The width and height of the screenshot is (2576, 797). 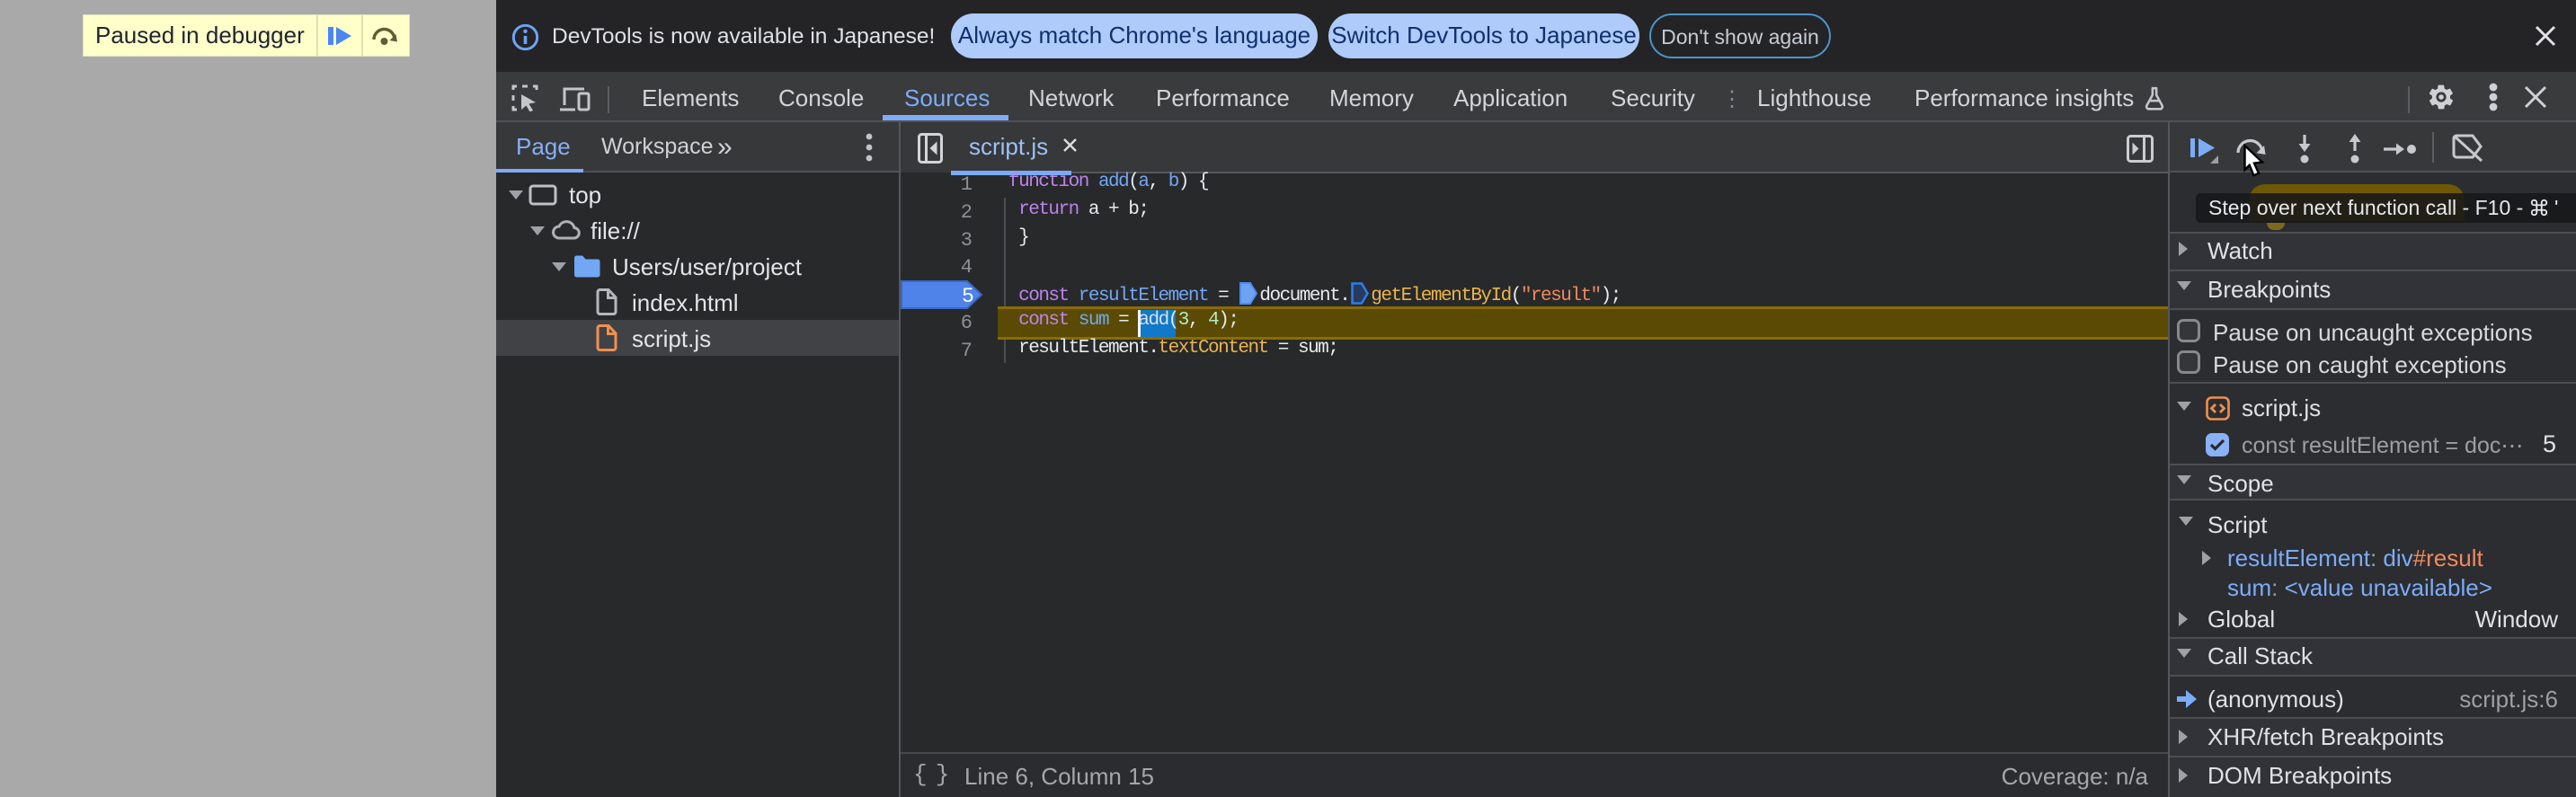 What do you see at coordinates (968, 296) in the screenshot?
I see `svg-text: 5` at bounding box center [968, 296].